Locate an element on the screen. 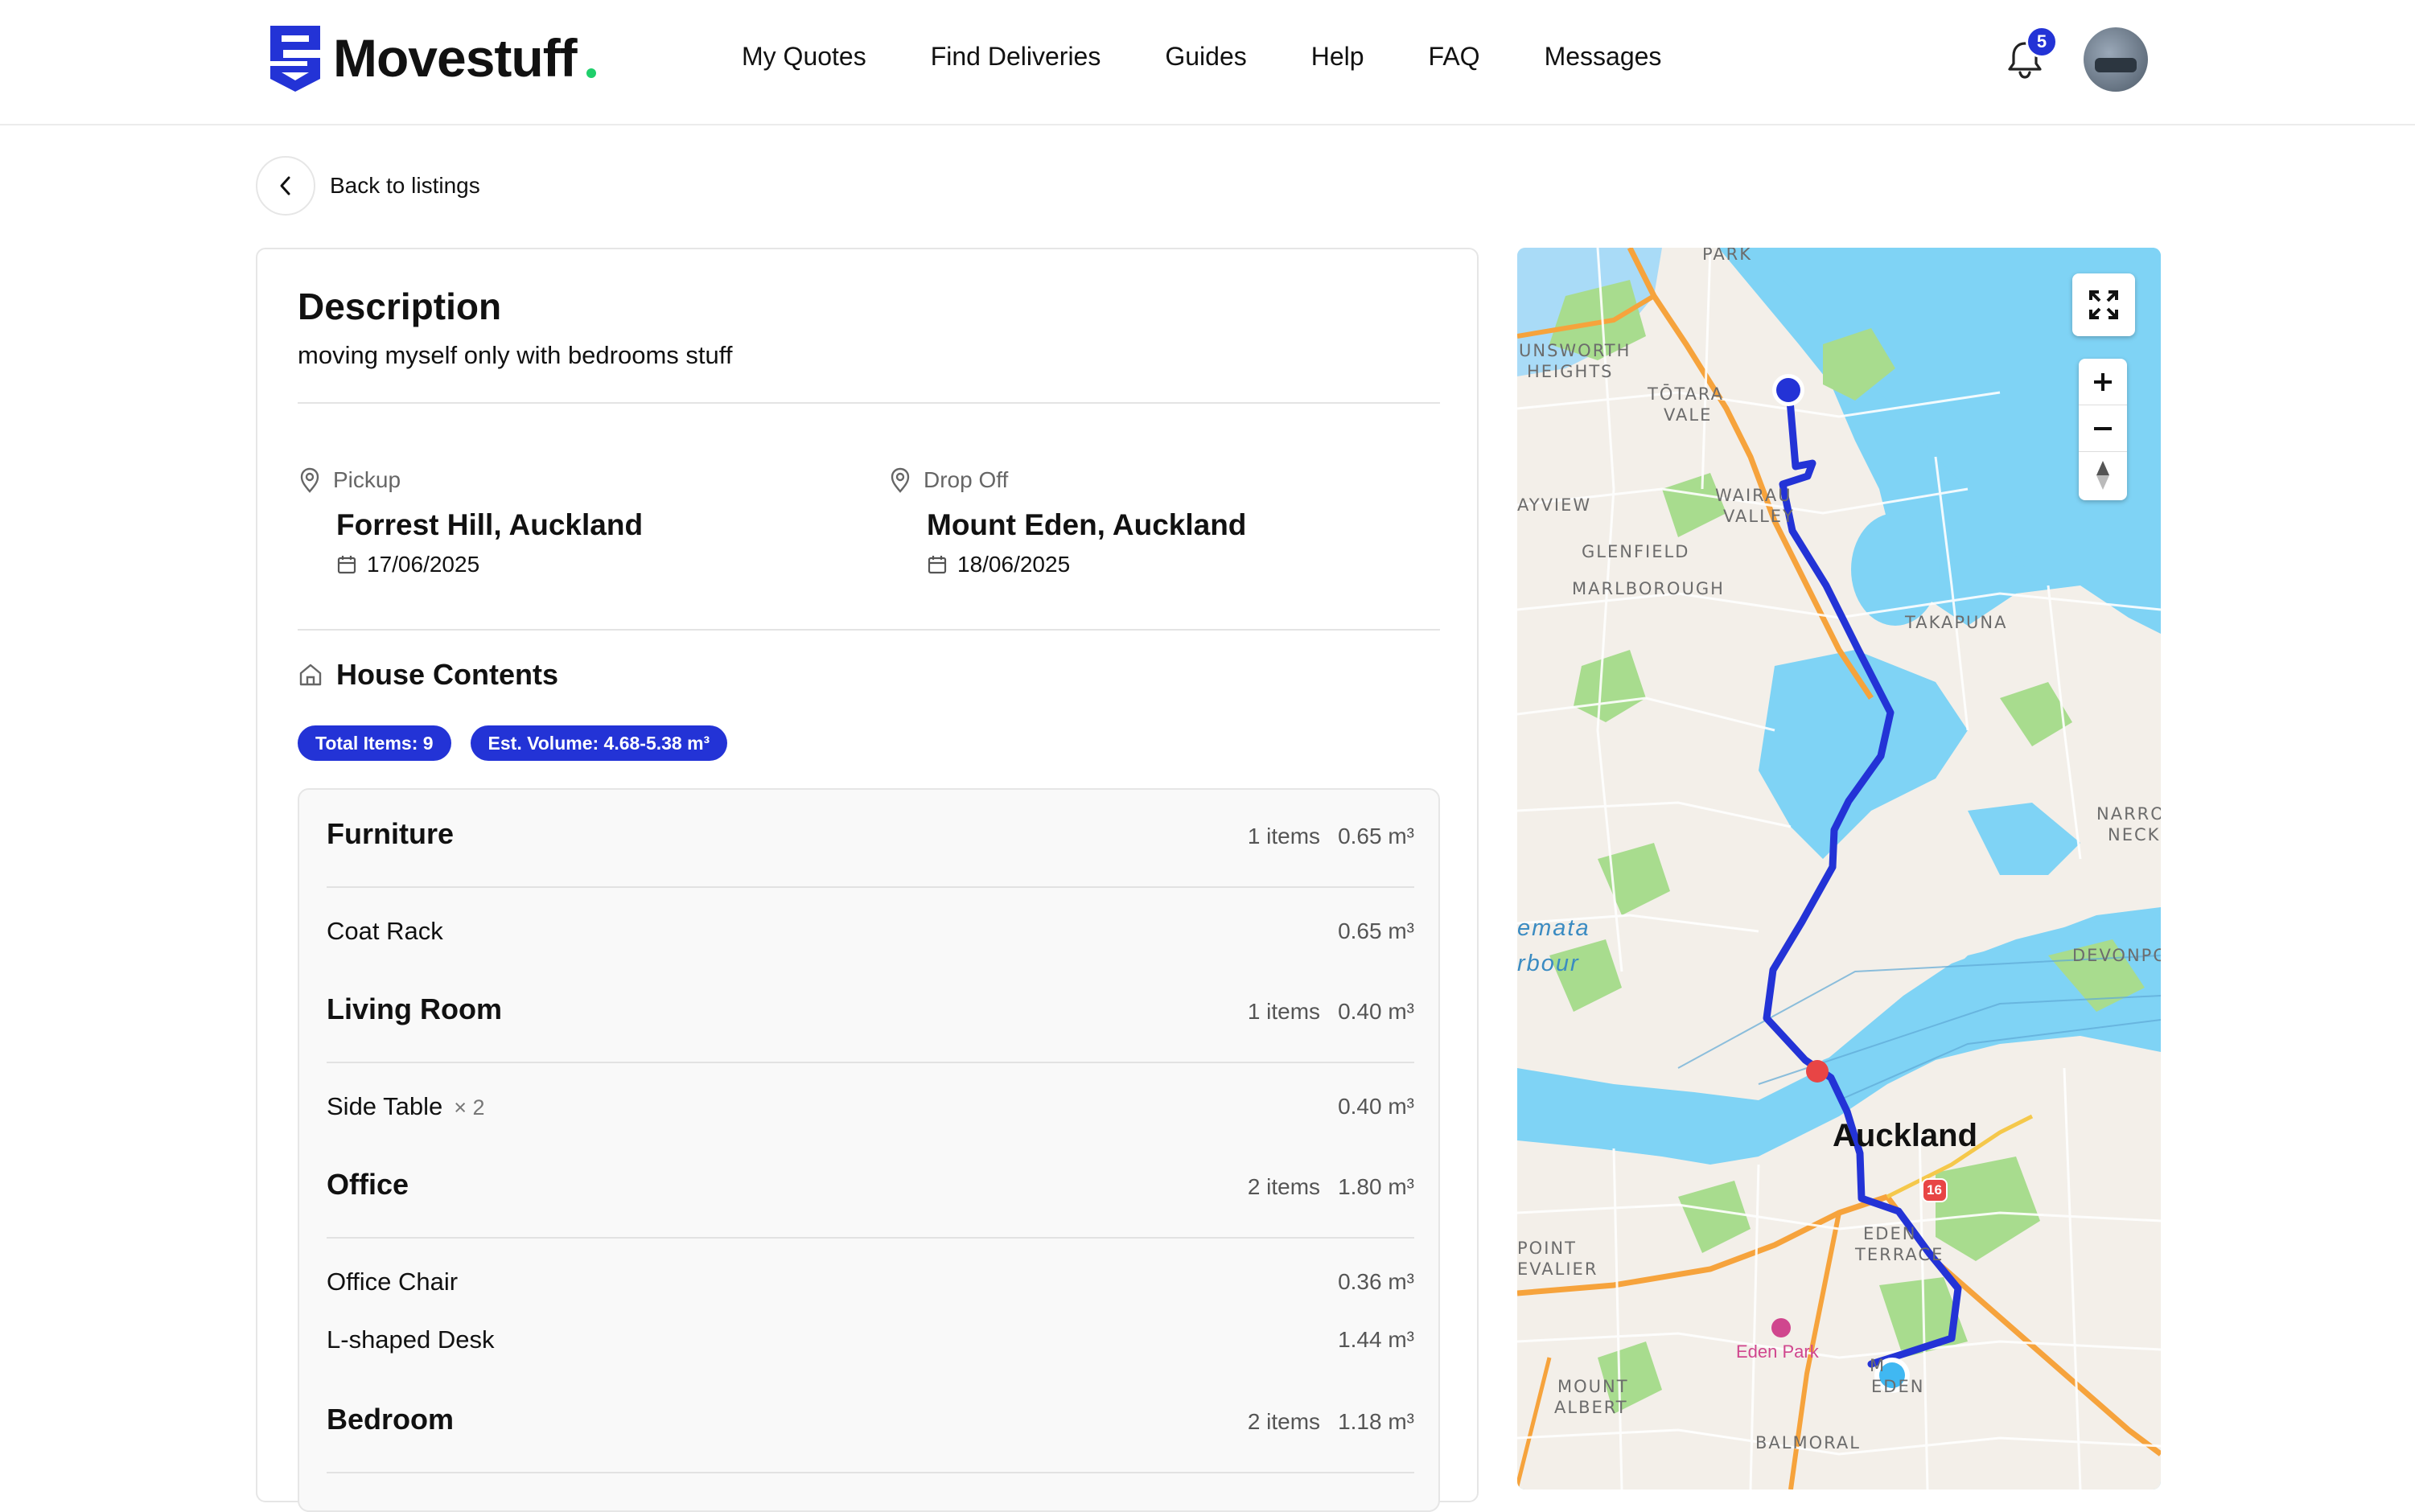  map-label: HEIGHTS is located at coordinates (1570, 372).